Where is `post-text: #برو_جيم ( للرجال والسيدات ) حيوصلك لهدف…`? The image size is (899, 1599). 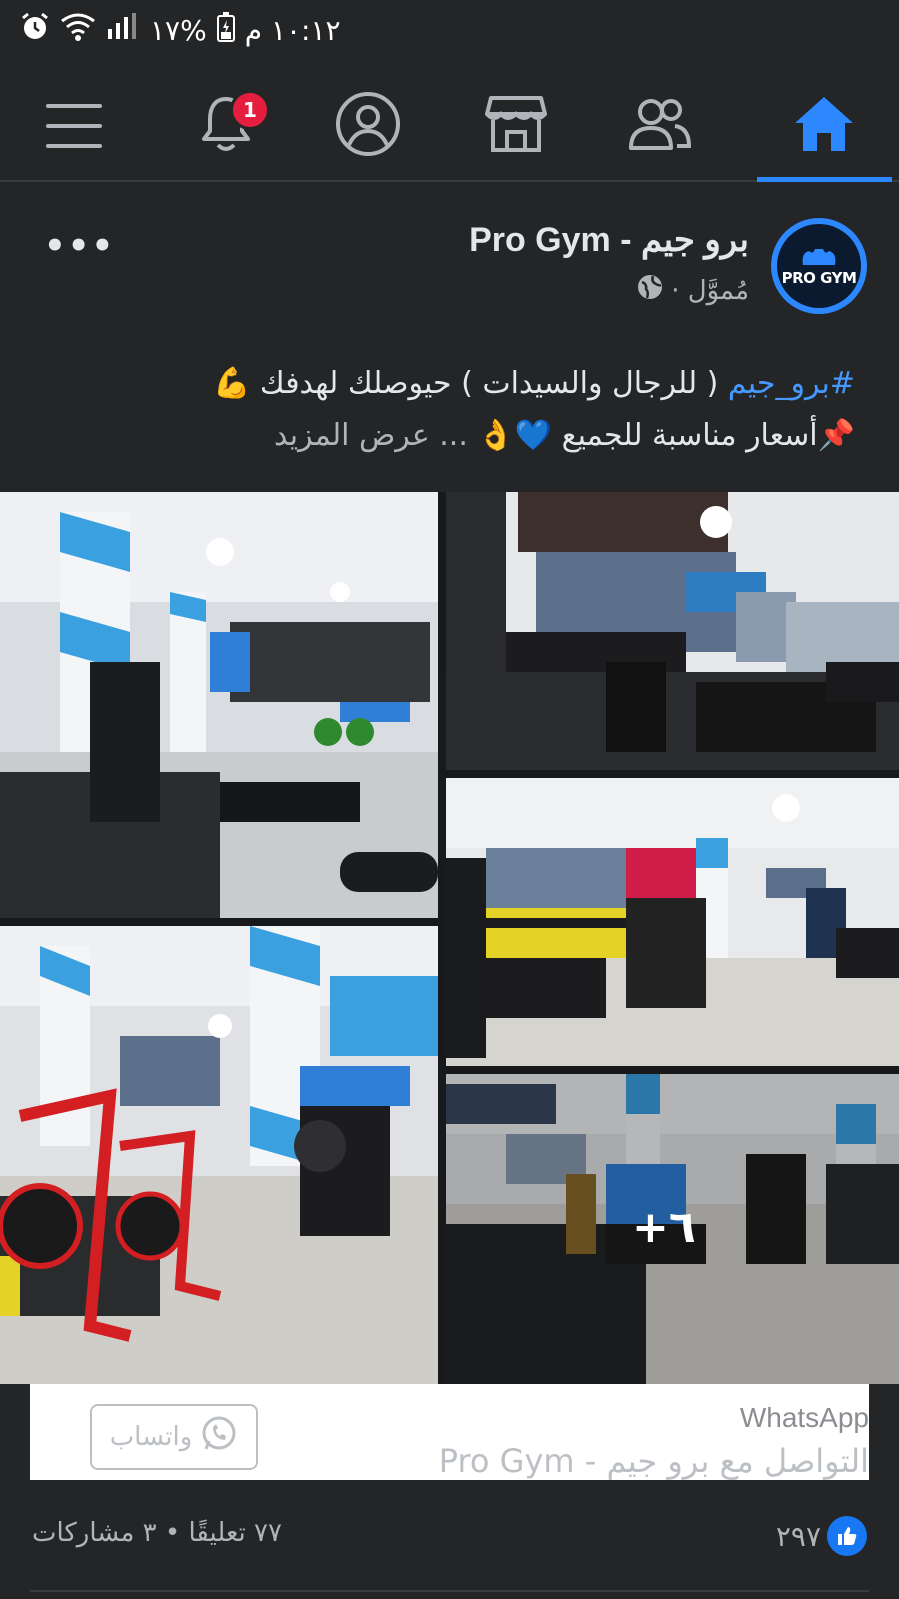 post-text: #برو_جيم ( للرجال والسيدات ) حيوصلك لهدف… is located at coordinates (445, 410).